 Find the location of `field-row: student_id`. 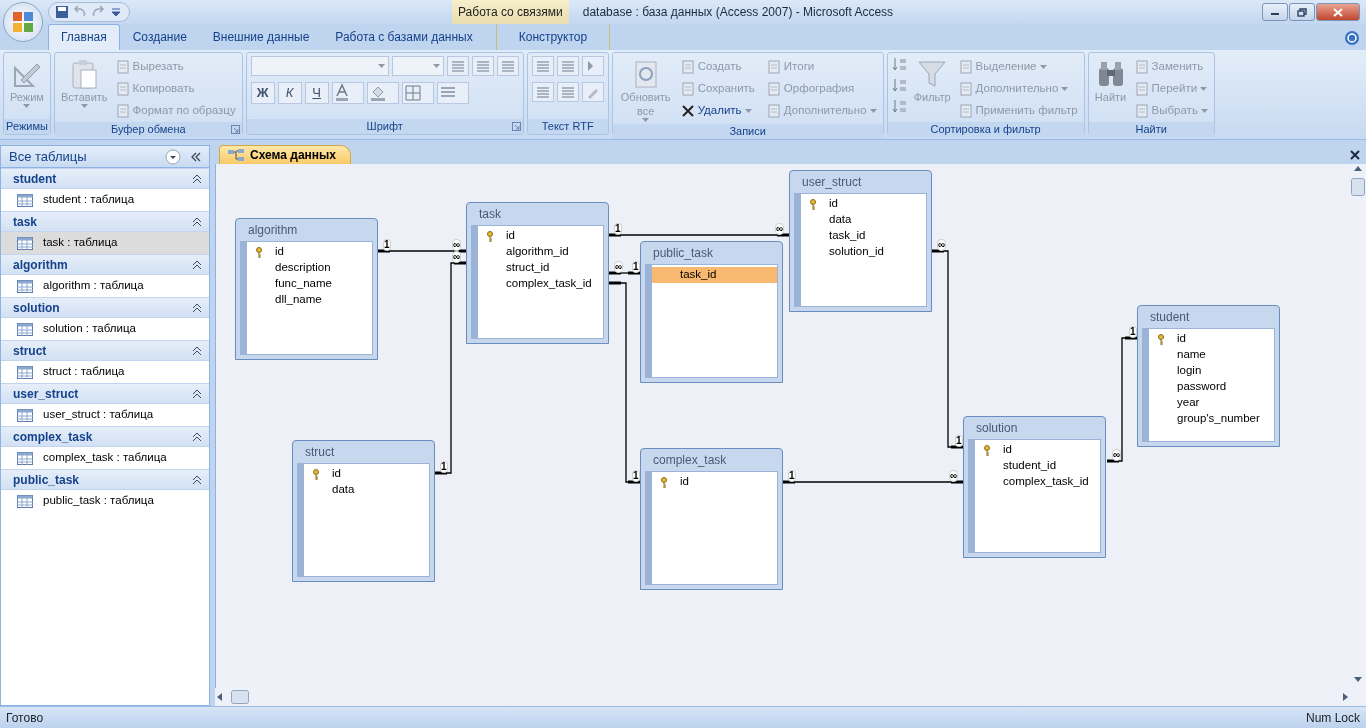

field-row: student_id is located at coordinates (1037, 466).